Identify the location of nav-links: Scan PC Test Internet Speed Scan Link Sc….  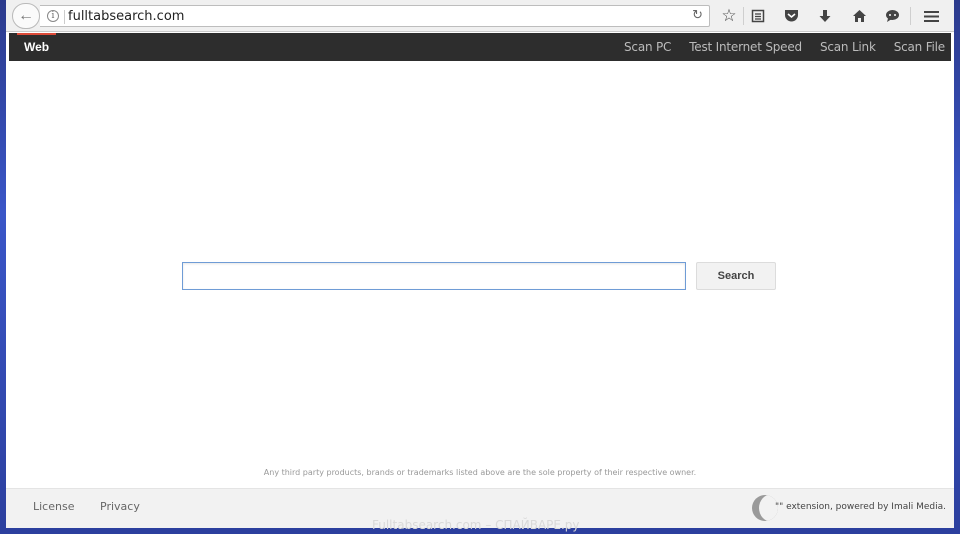
(775, 47).